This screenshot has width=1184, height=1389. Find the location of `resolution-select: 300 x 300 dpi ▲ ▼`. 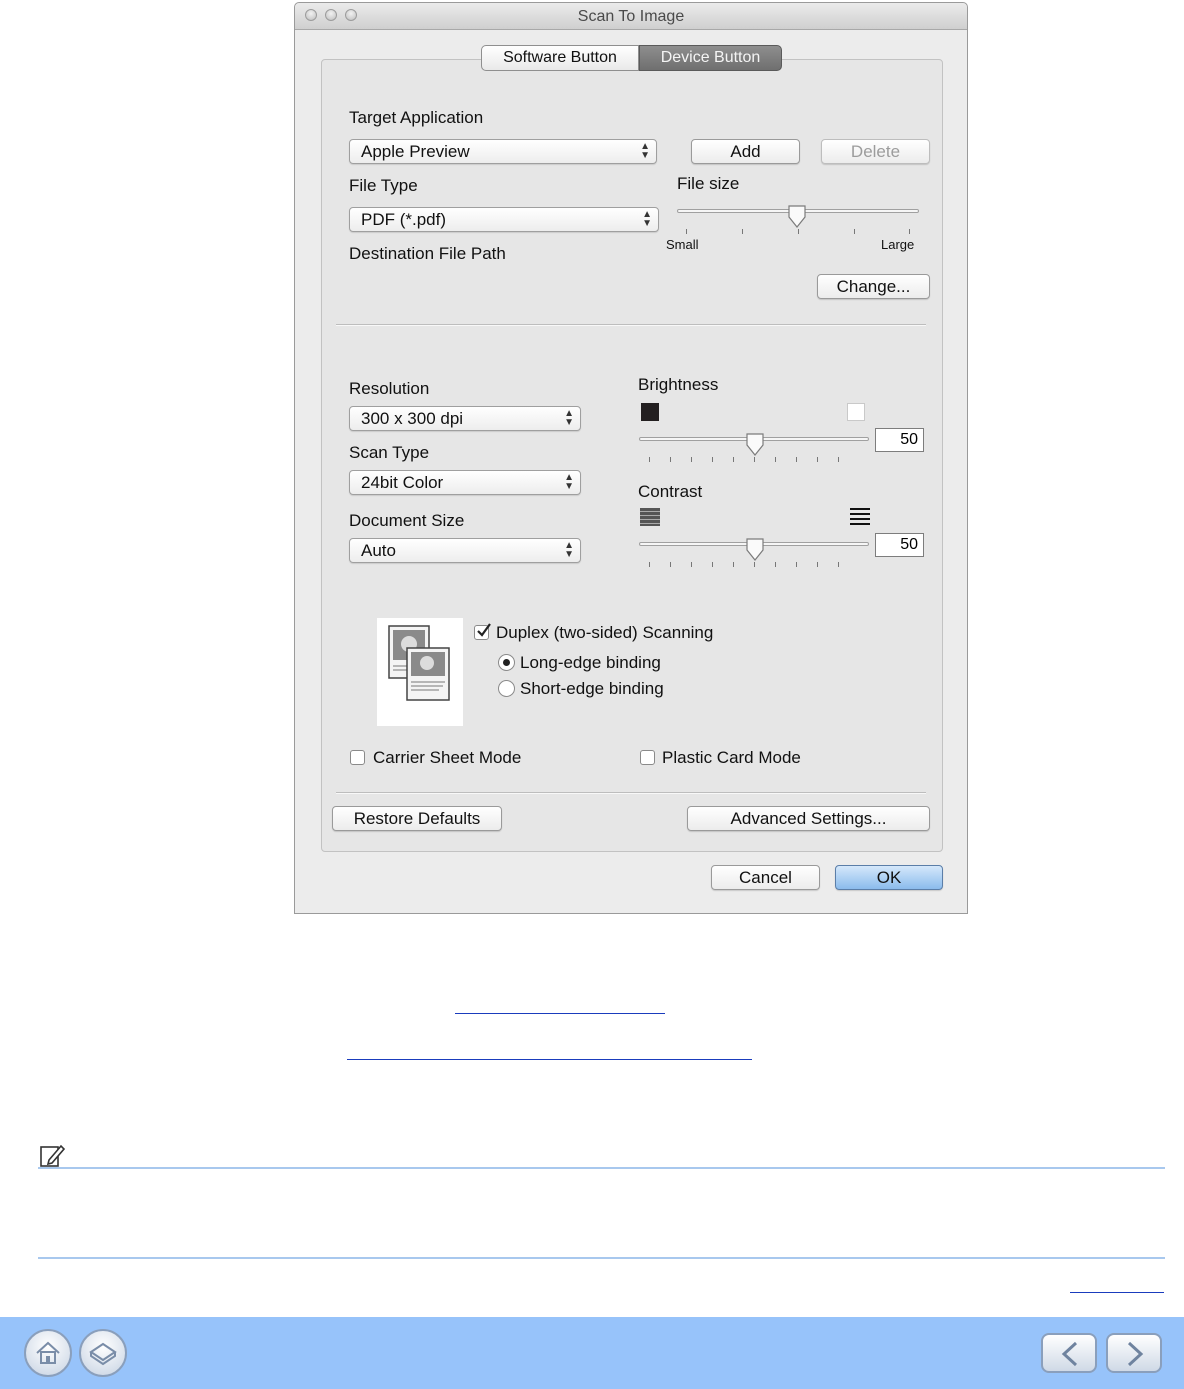

resolution-select: 300 x 300 dpi ▲ ▼ is located at coordinates (465, 418).